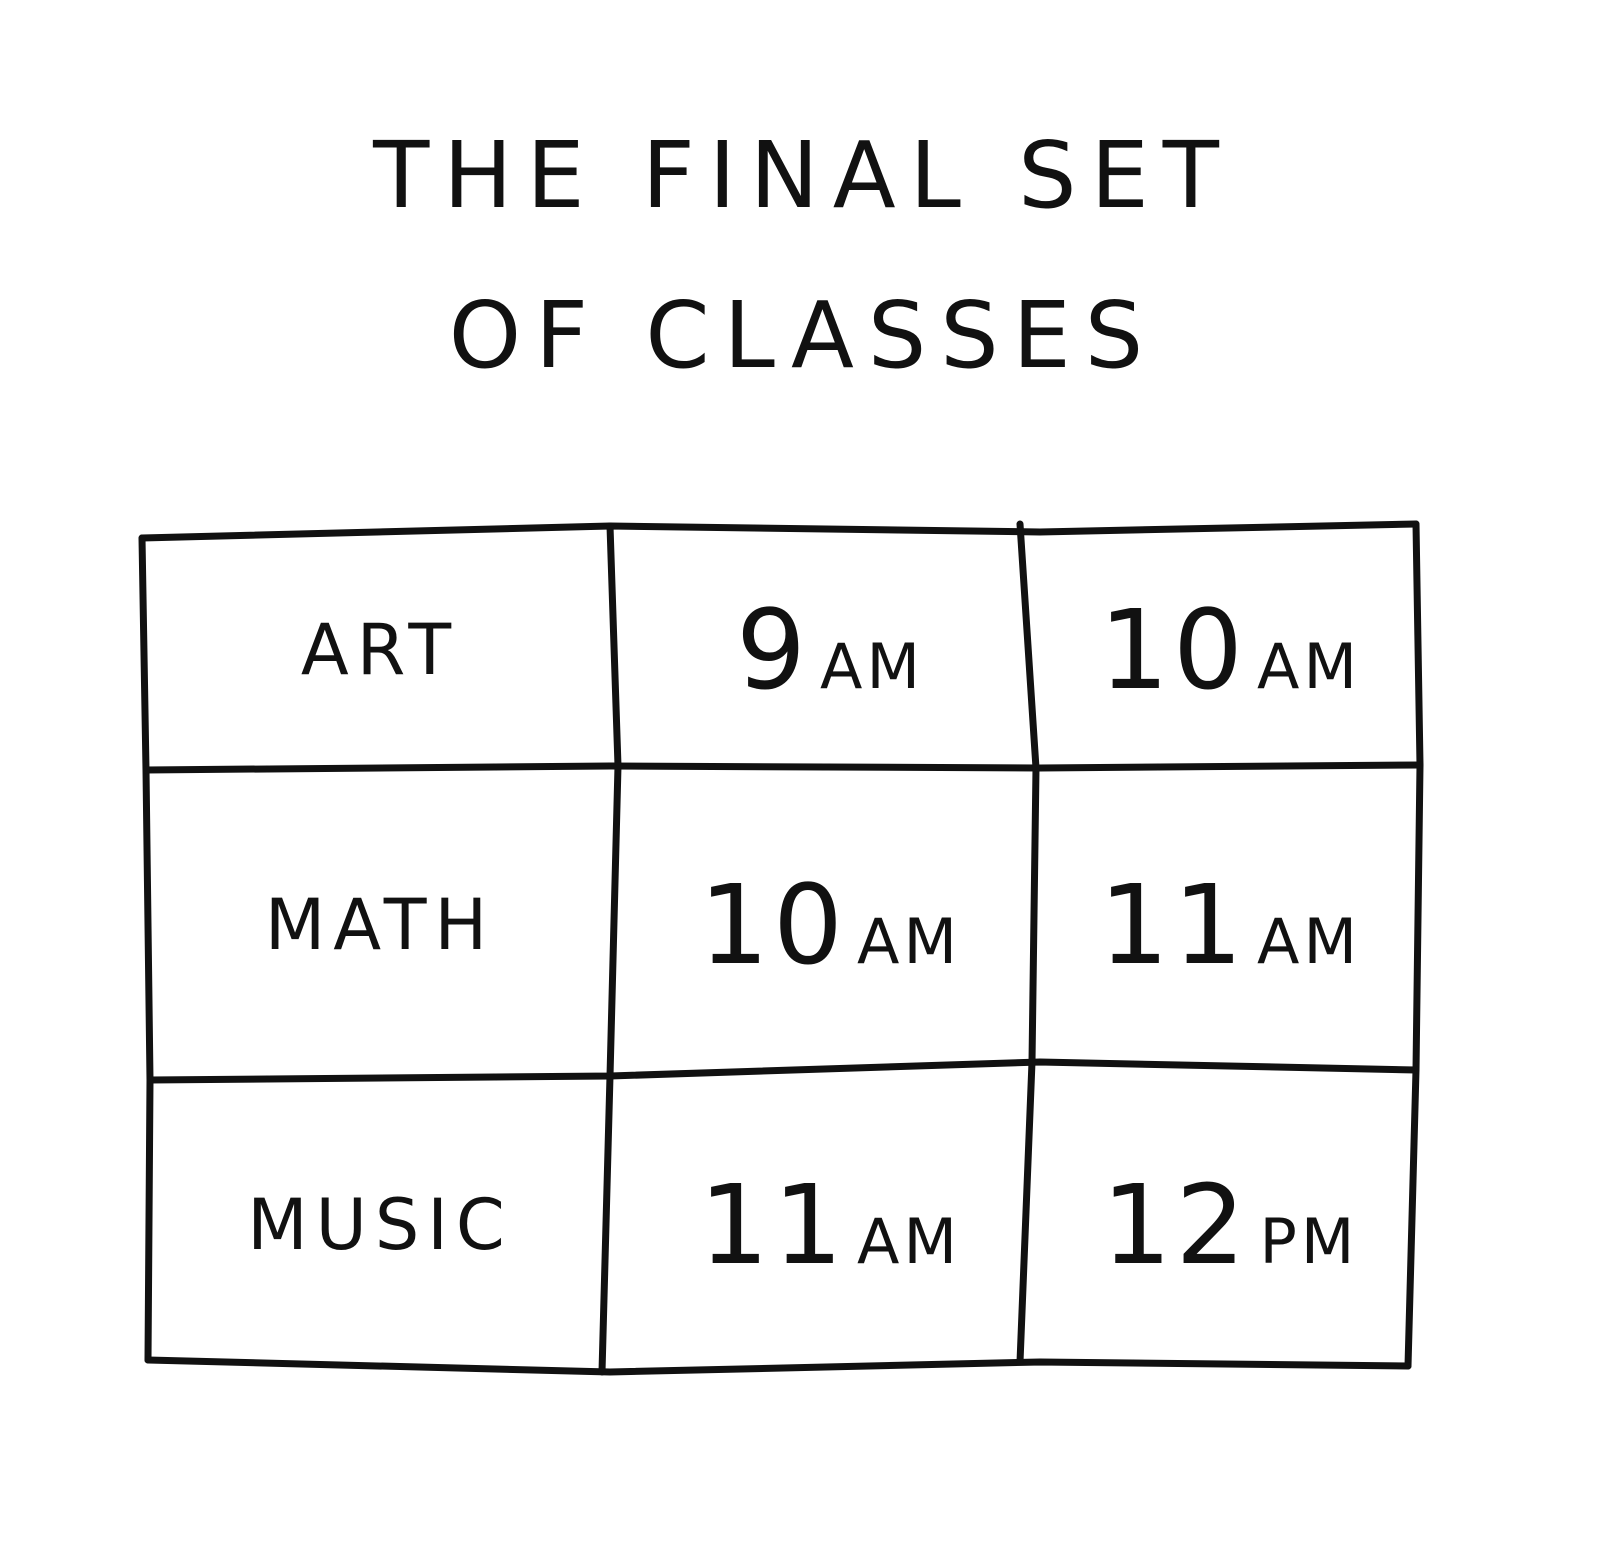  I want to click on table-row: MUSIC, so click(380, 1225).